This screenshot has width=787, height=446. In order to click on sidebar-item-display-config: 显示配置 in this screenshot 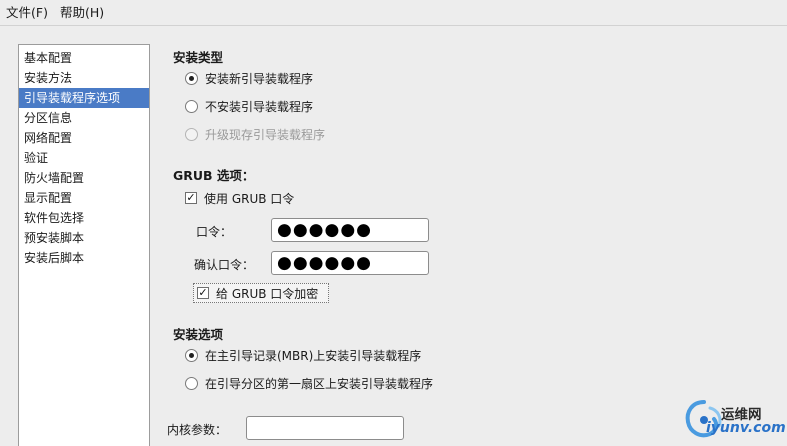, I will do `click(84, 198)`.